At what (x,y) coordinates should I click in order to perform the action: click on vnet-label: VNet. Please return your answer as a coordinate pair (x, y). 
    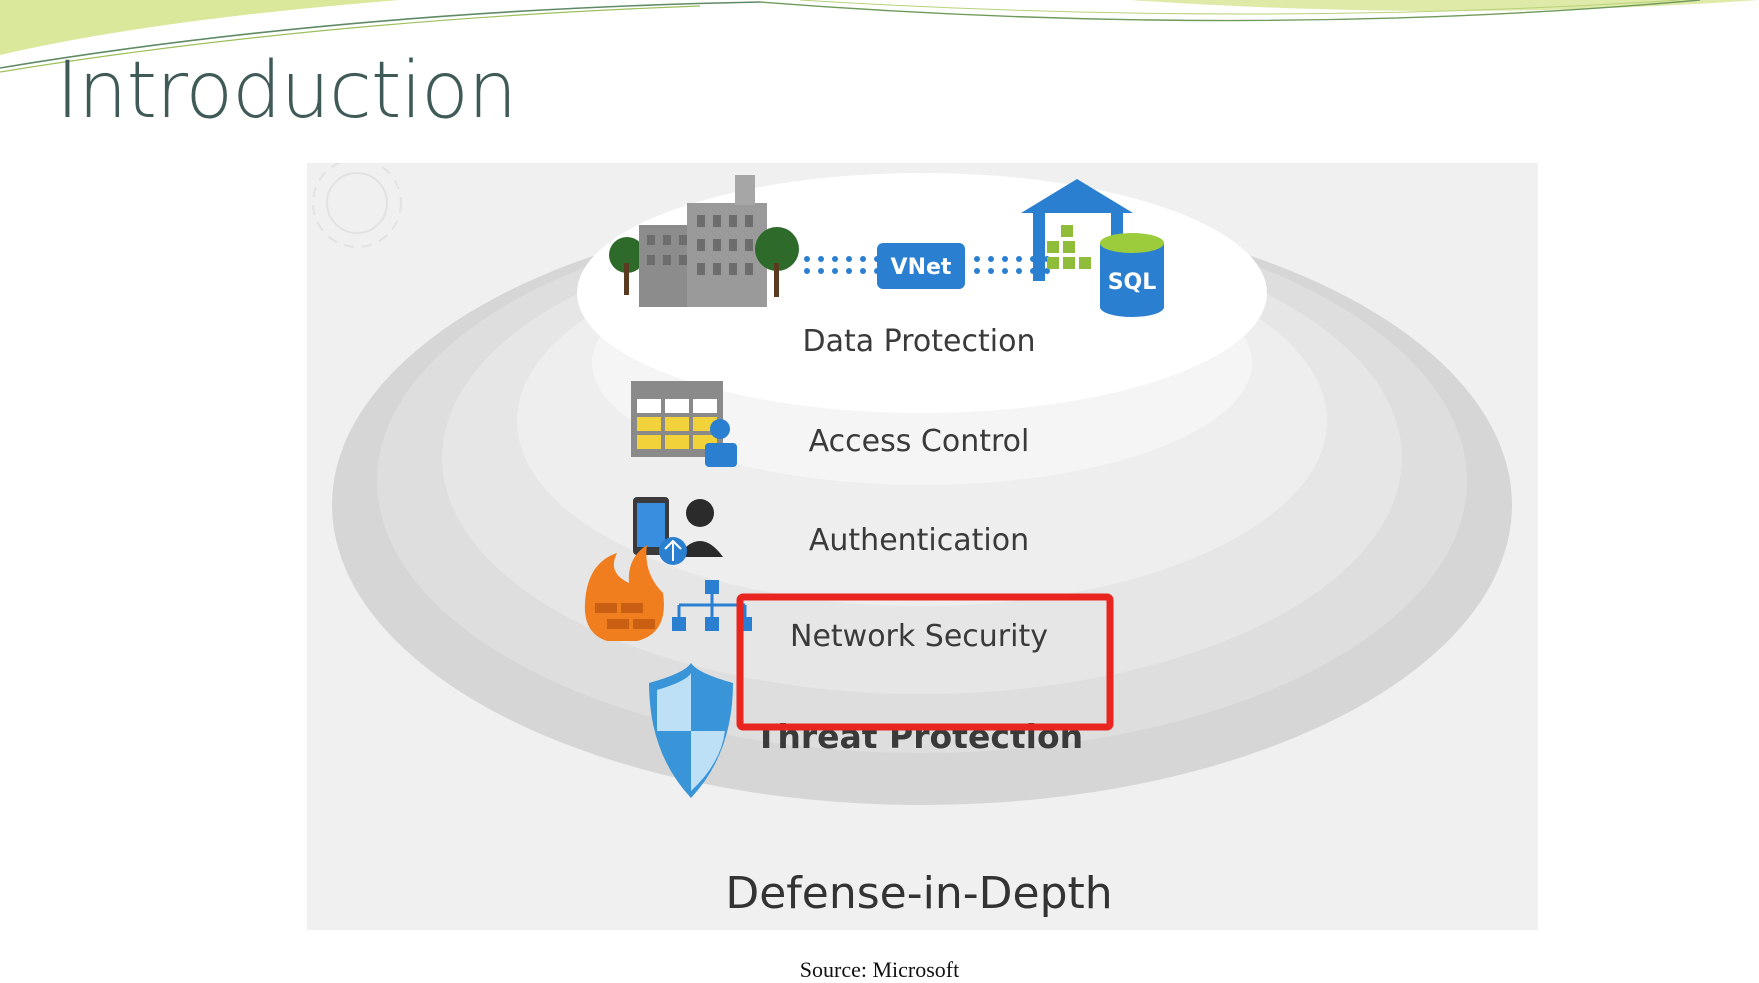
    Looking at the image, I should click on (921, 267).